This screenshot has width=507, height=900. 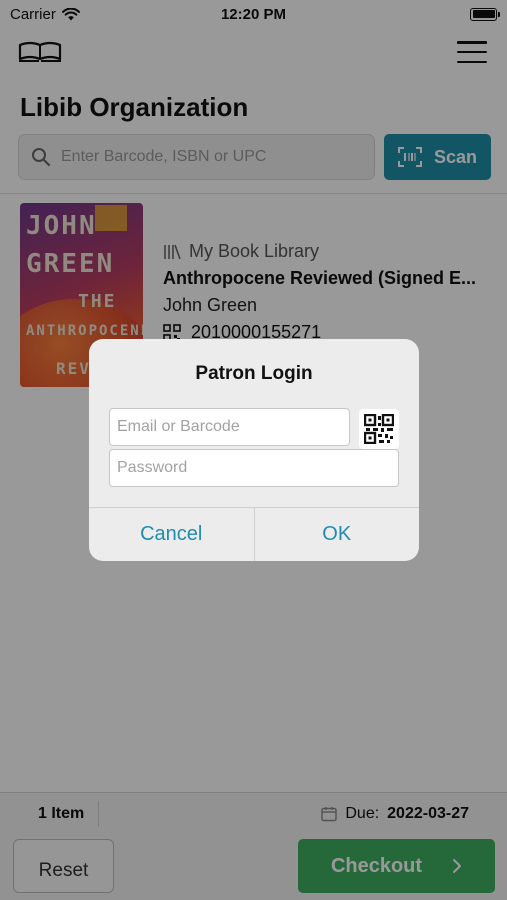 I want to click on dialog-actions: Cancel OK, so click(x=254, y=534).